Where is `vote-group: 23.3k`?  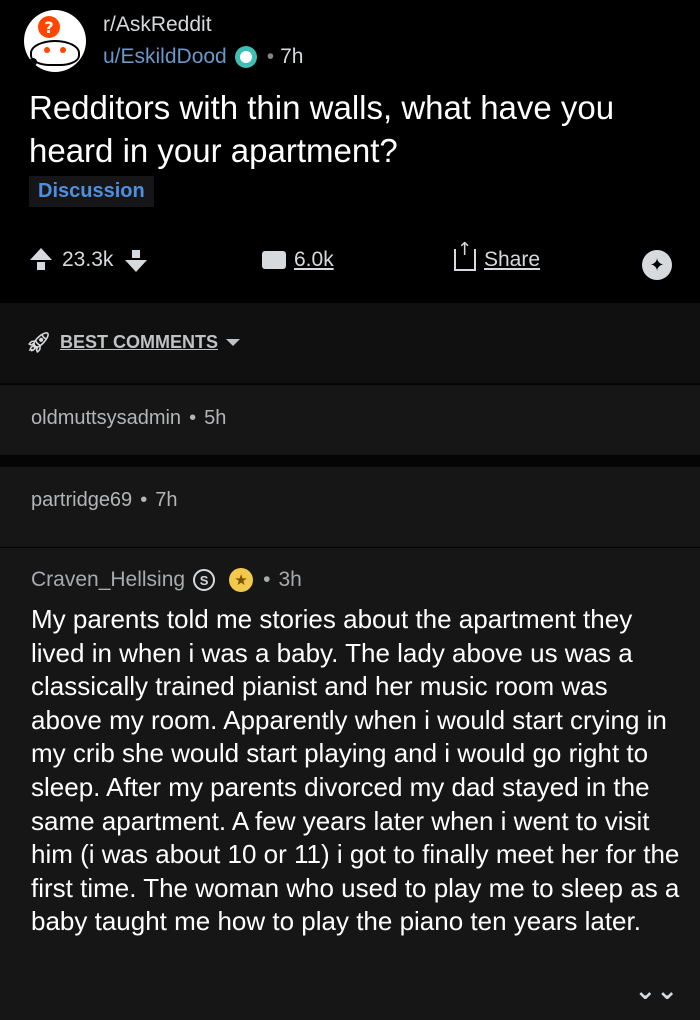 vote-group: 23.3k is located at coordinates (89, 260).